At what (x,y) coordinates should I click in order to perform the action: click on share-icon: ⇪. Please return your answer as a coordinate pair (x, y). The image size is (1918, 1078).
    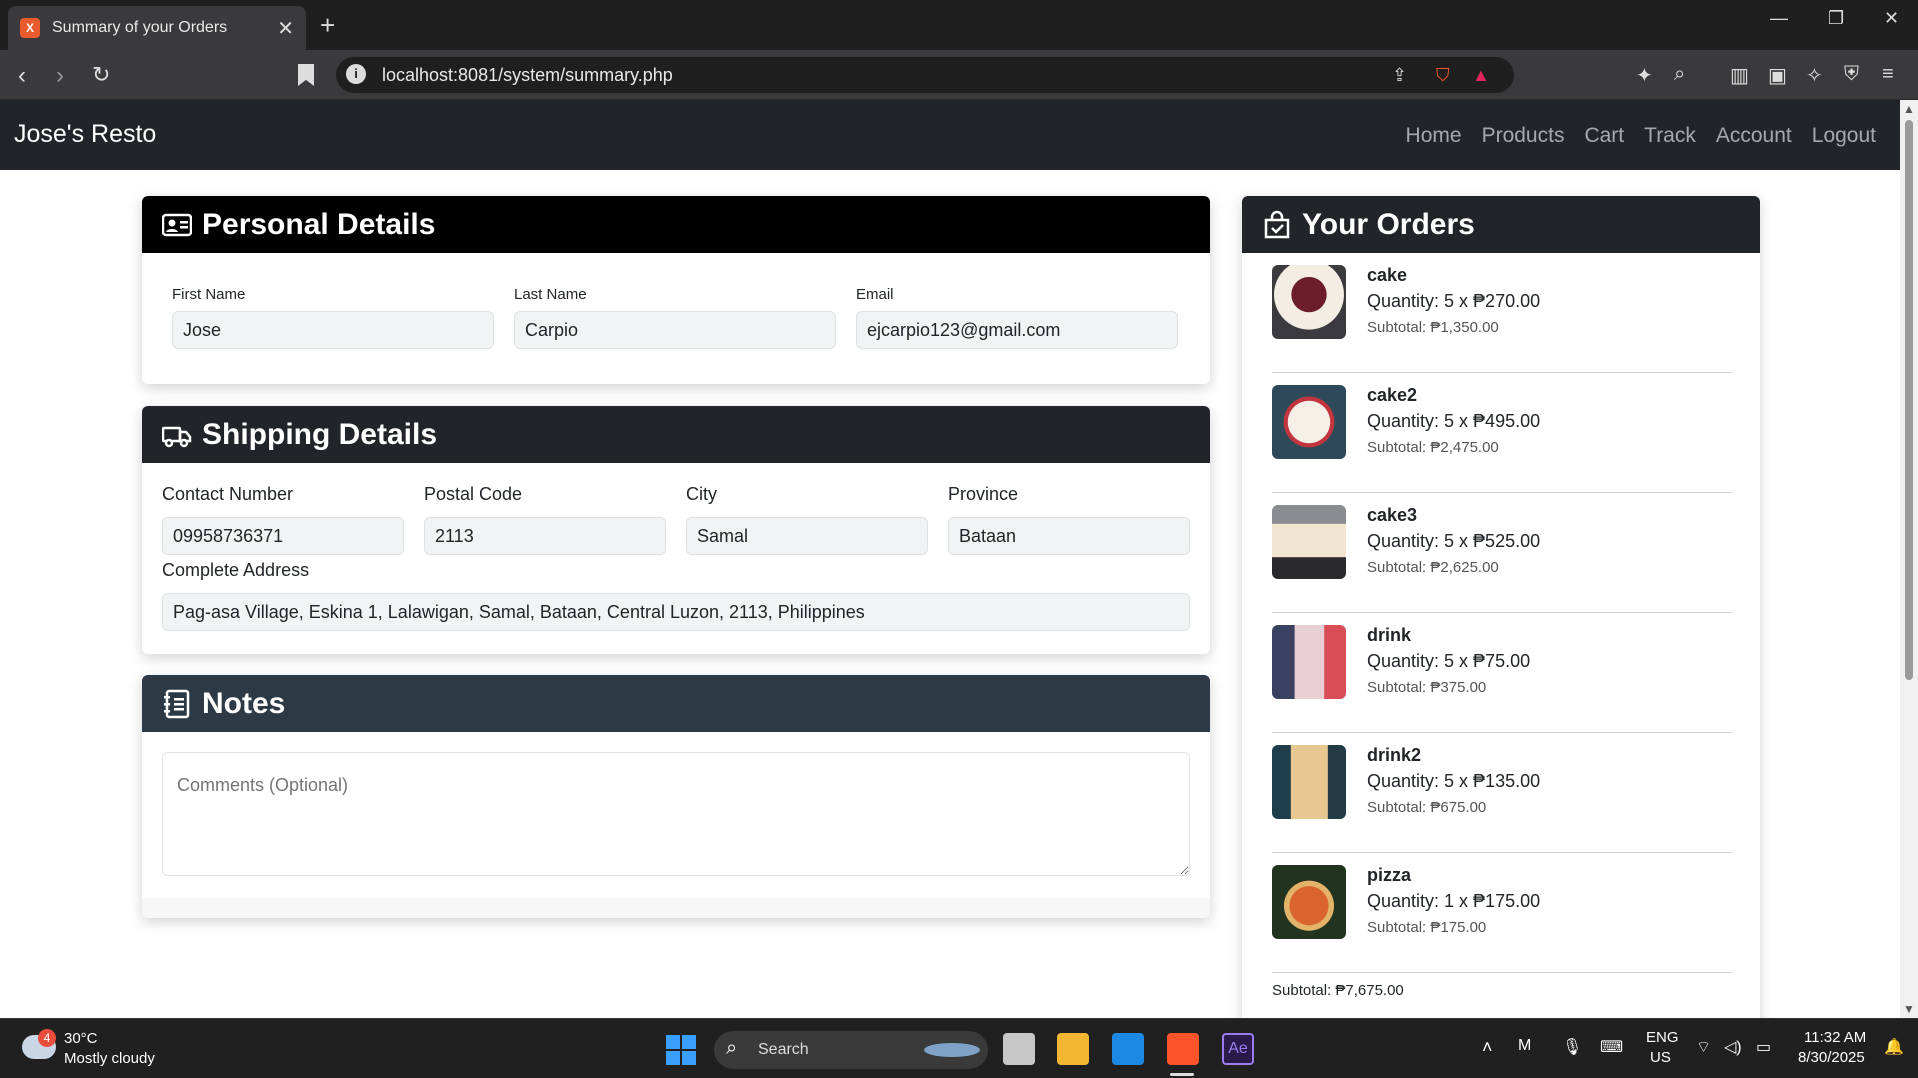
    Looking at the image, I should click on (1399, 75).